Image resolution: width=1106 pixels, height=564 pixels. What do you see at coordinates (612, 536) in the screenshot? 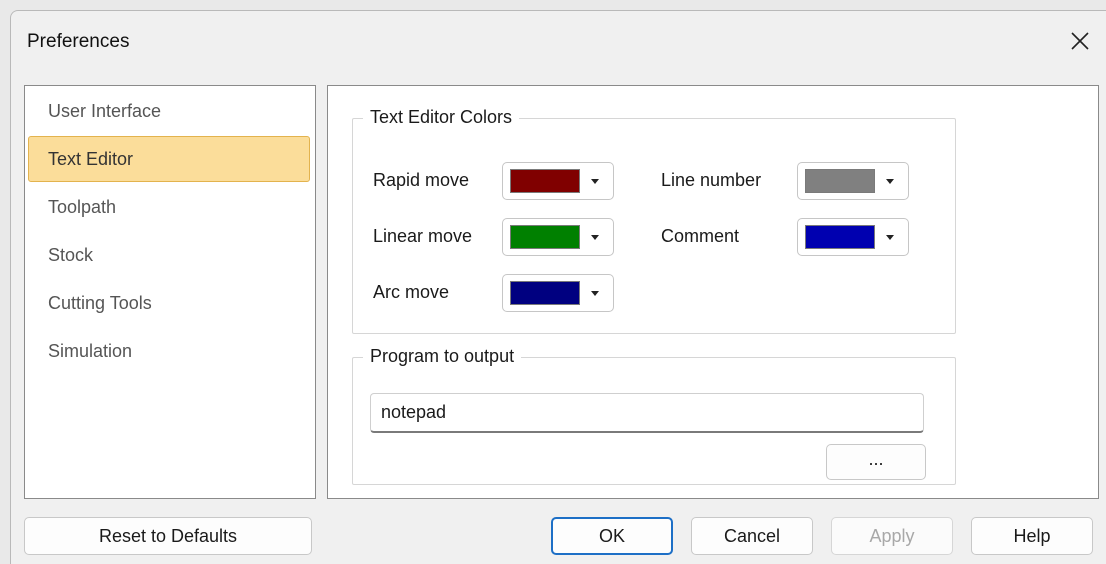
I see `ok-button: OK` at bounding box center [612, 536].